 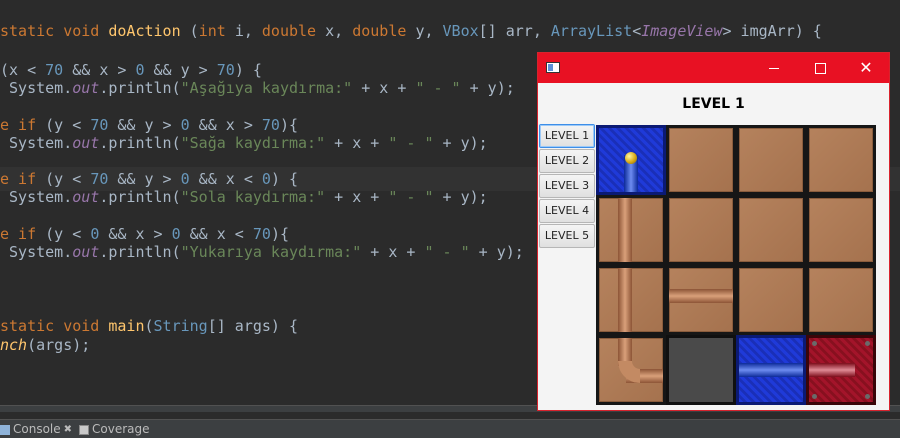 What do you see at coordinates (713, 68) in the screenshot?
I see `window-titlebar: ✕` at bounding box center [713, 68].